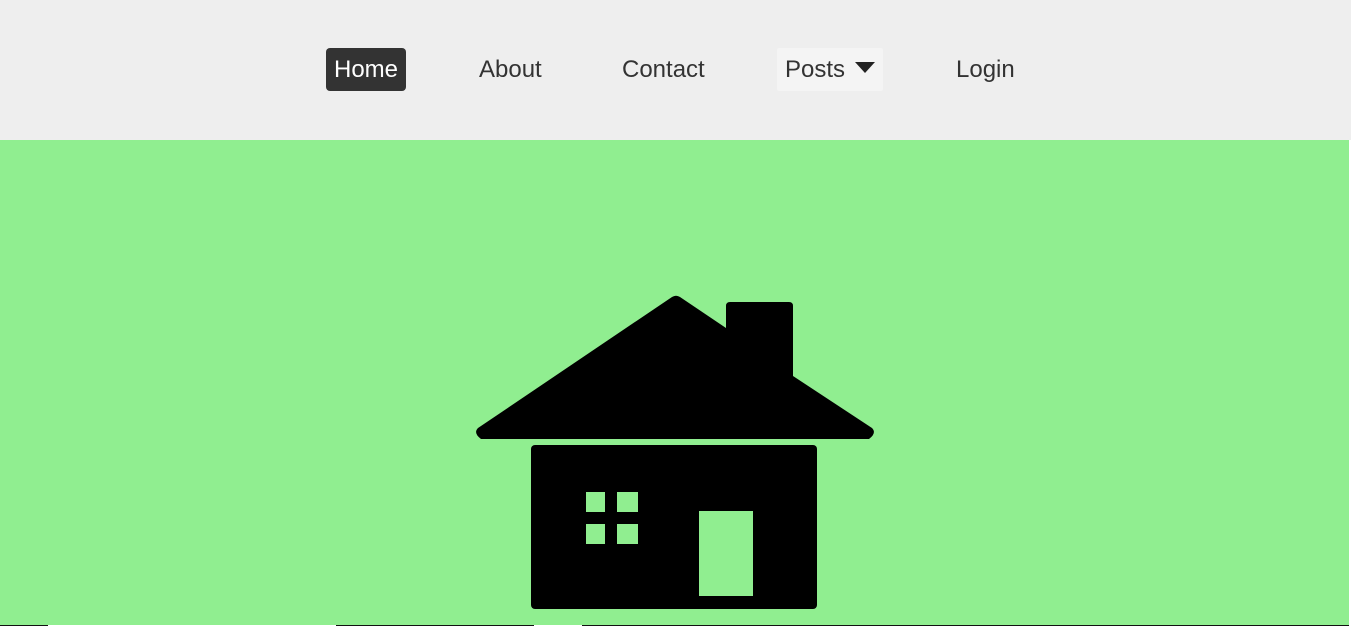  I want to click on nav-contact-link: Contact, so click(663, 69).